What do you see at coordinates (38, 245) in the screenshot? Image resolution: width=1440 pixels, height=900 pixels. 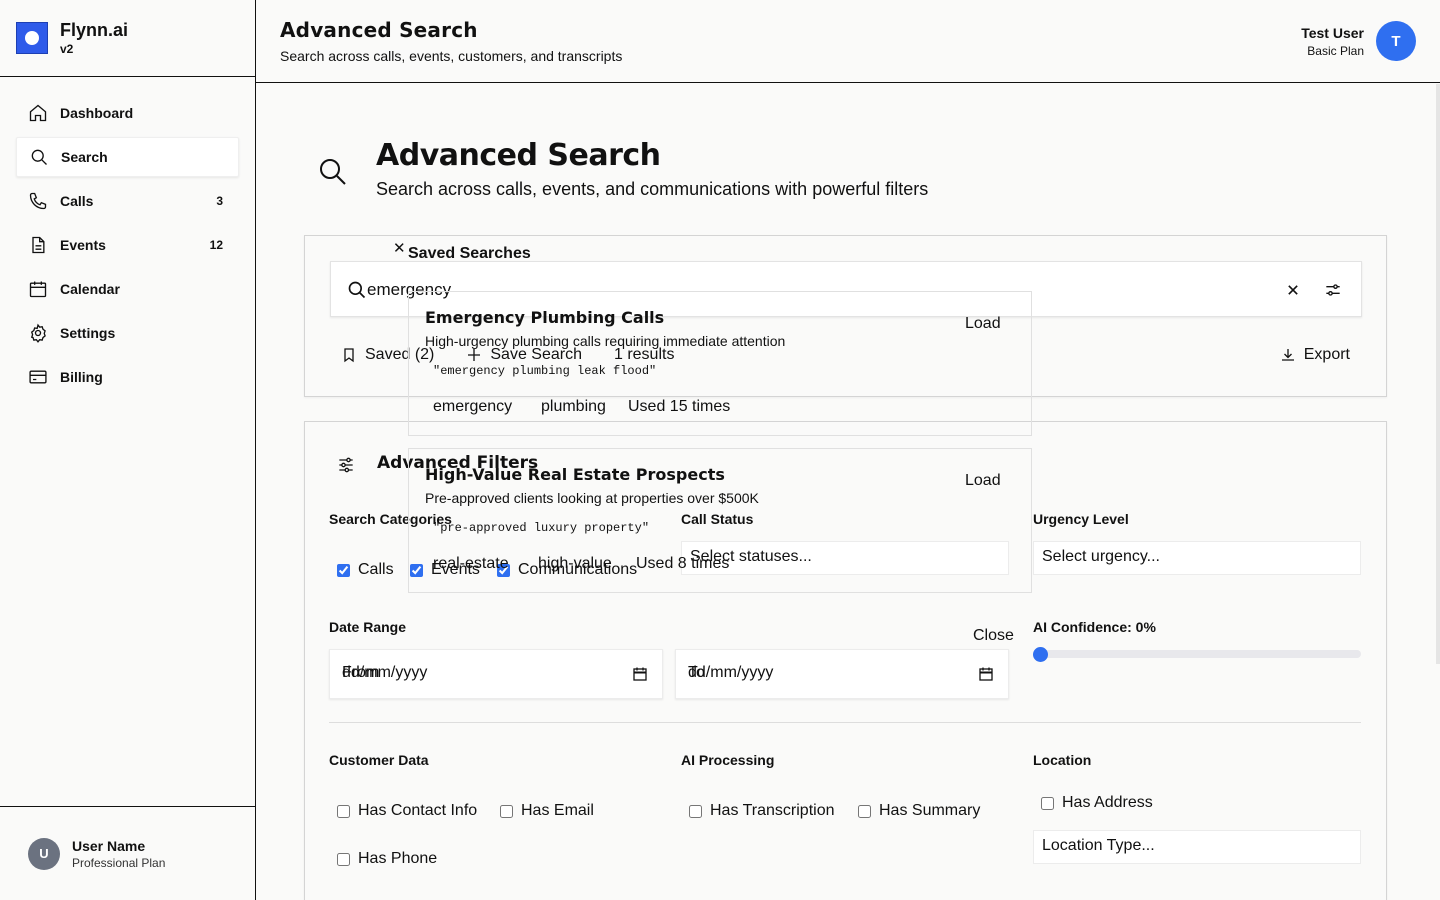 I see `document-icon` at bounding box center [38, 245].